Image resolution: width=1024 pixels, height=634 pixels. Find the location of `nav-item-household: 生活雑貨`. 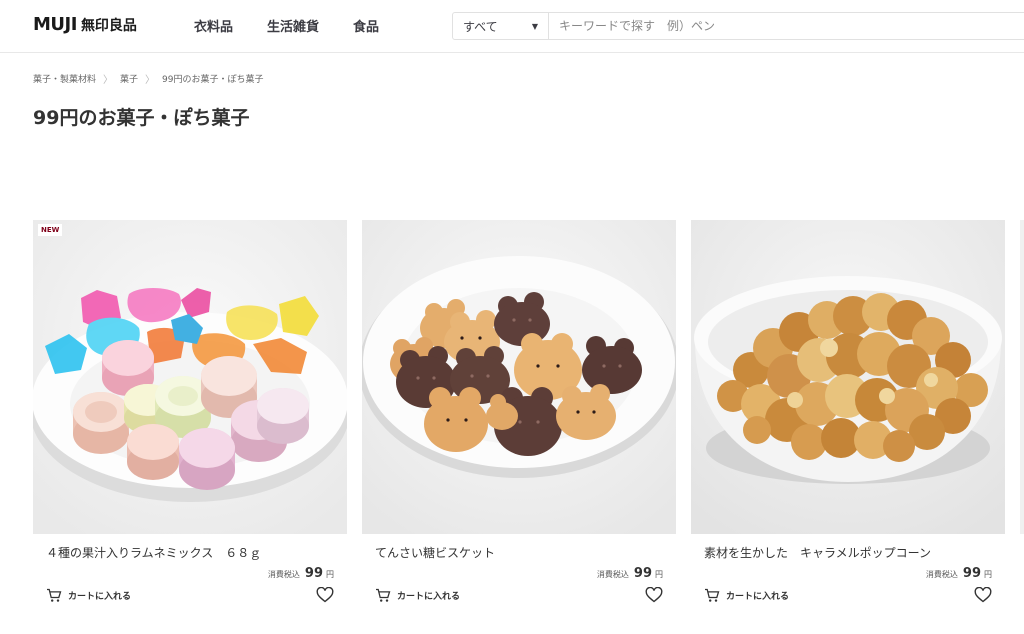

nav-item-household: 生活雑貨 is located at coordinates (293, 25).